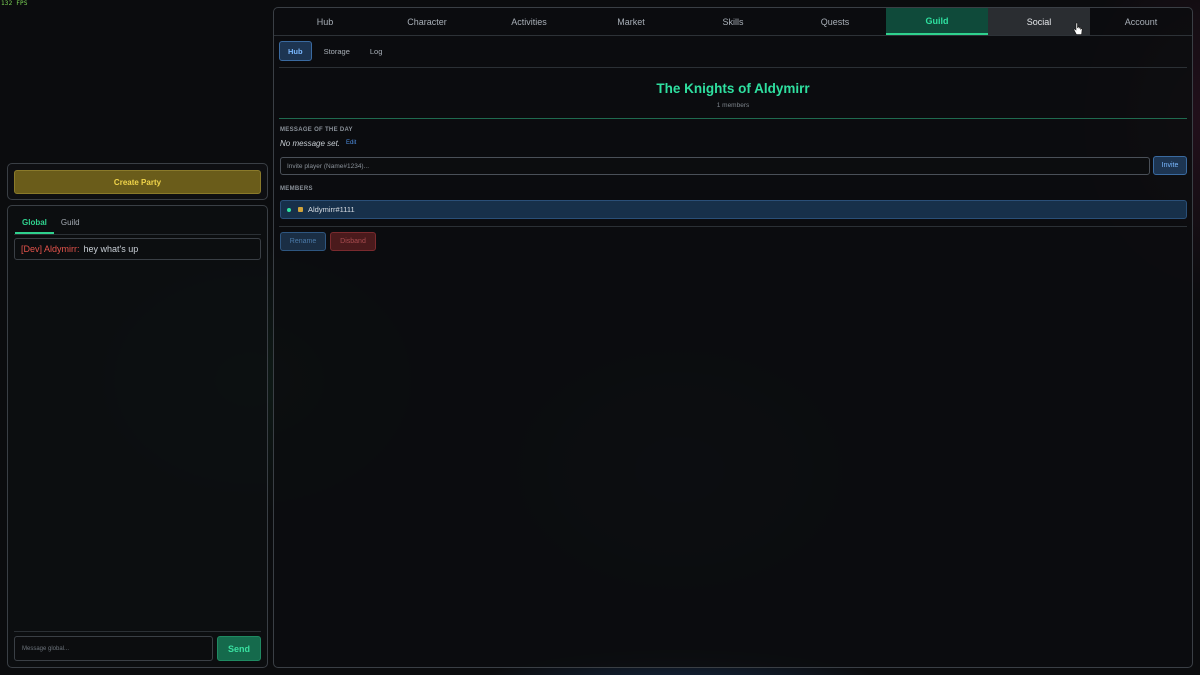  I want to click on member-row: Aldymirr#1111, so click(733, 209).